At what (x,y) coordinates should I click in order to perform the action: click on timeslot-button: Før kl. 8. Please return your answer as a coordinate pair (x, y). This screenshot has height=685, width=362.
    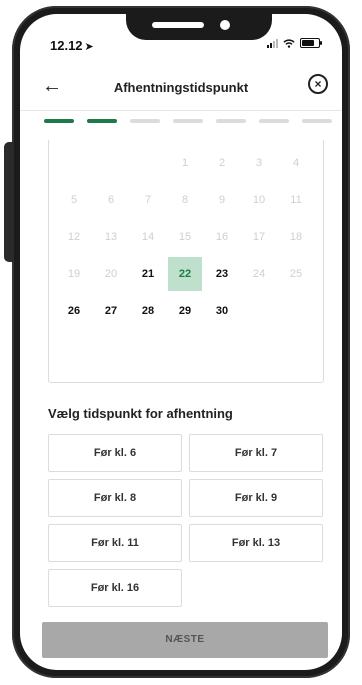
    Looking at the image, I should click on (115, 498).